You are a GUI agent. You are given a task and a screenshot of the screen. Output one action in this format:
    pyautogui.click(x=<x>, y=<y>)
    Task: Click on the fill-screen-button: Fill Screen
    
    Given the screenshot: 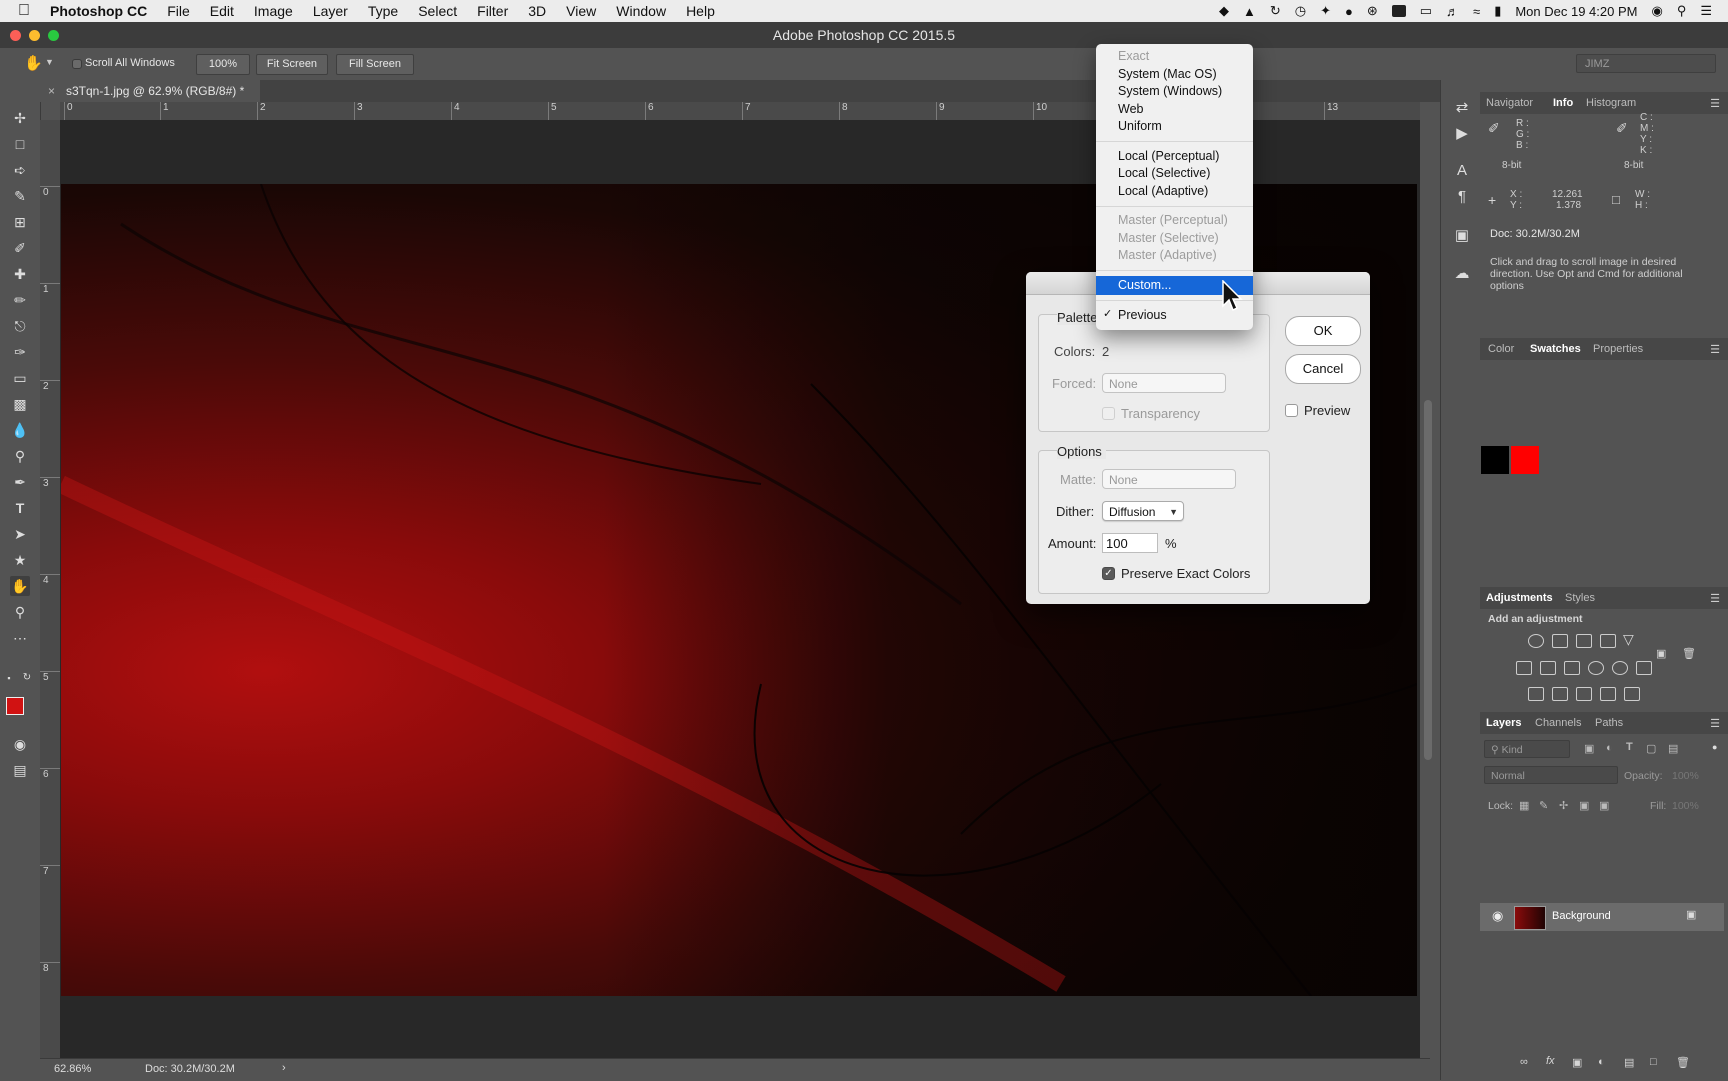 What is the action you would take?
    pyautogui.click(x=375, y=64)
    